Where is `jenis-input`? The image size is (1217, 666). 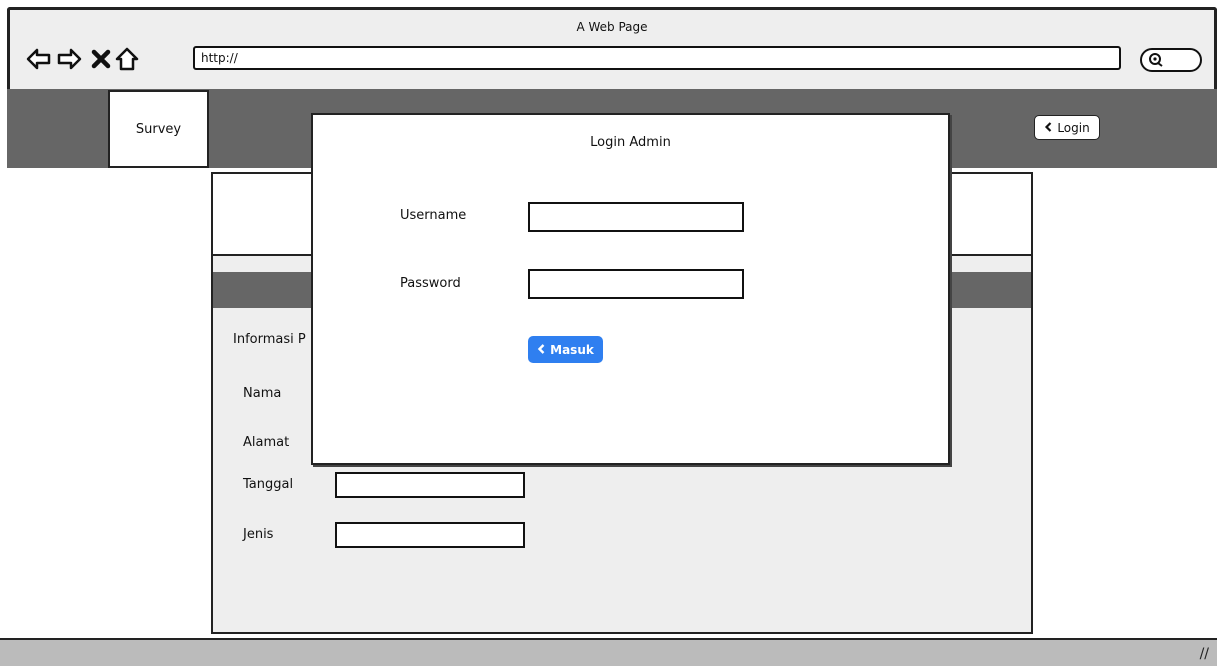 jenis-input is located at coordinates (430, 535).